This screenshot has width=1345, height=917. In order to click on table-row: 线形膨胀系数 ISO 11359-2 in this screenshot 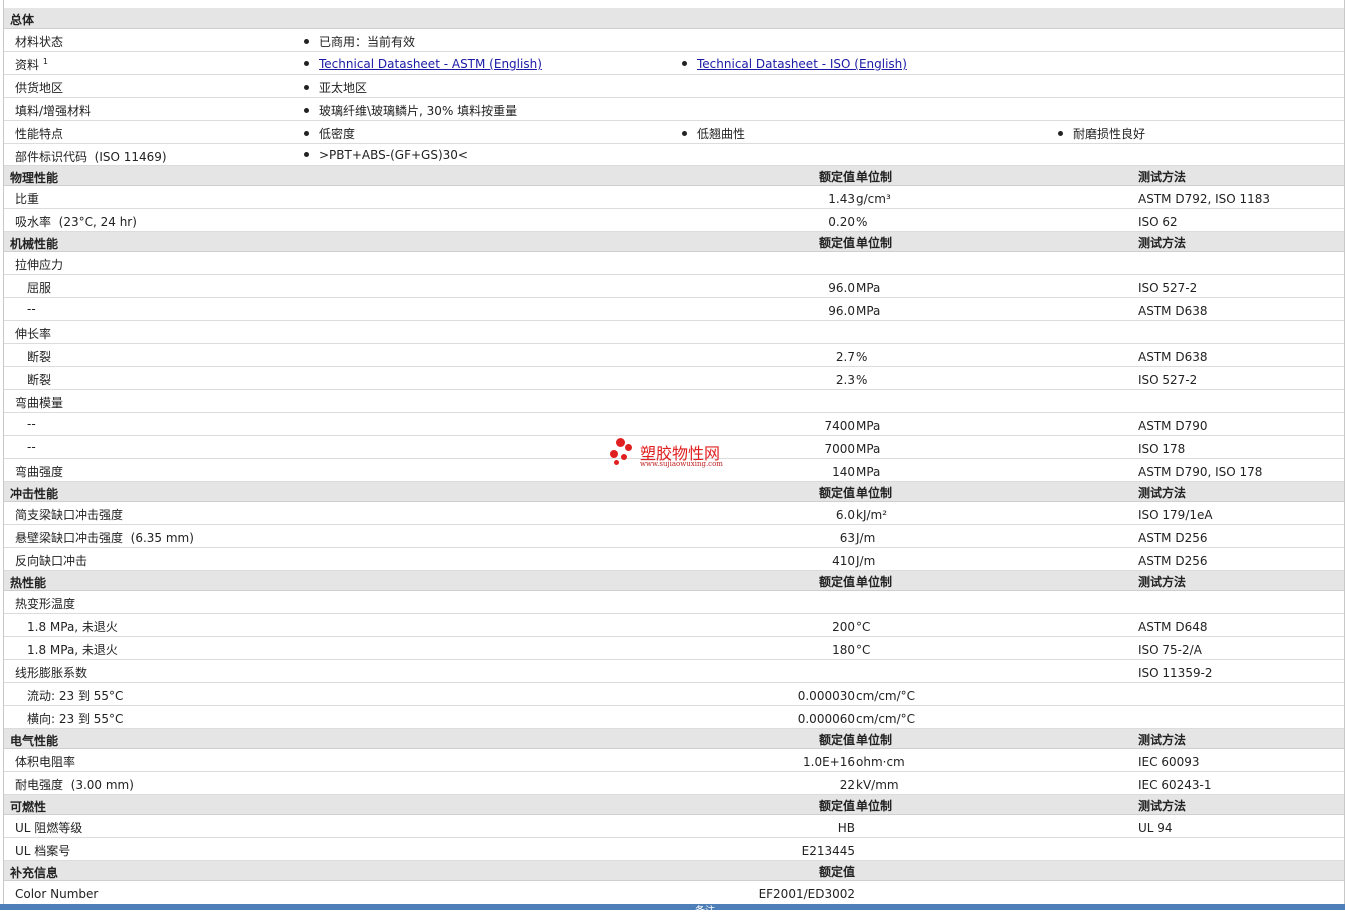, I will do `click(674, 671)`.